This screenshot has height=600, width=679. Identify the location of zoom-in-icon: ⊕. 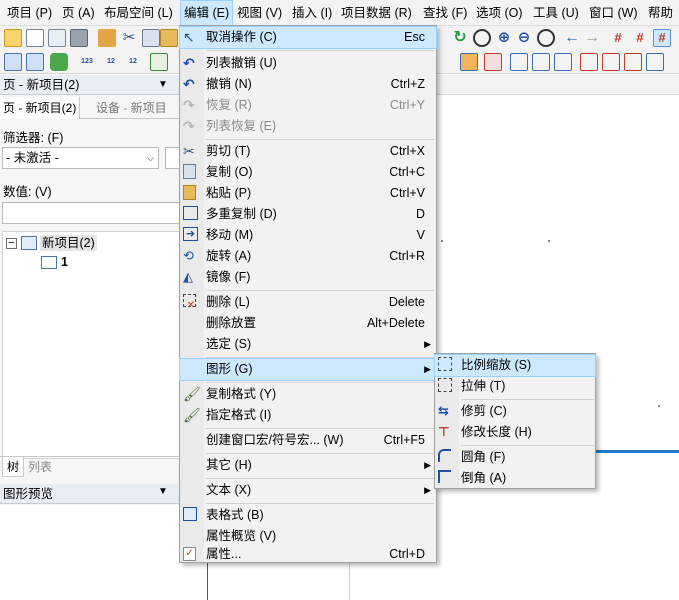
(504, 38).